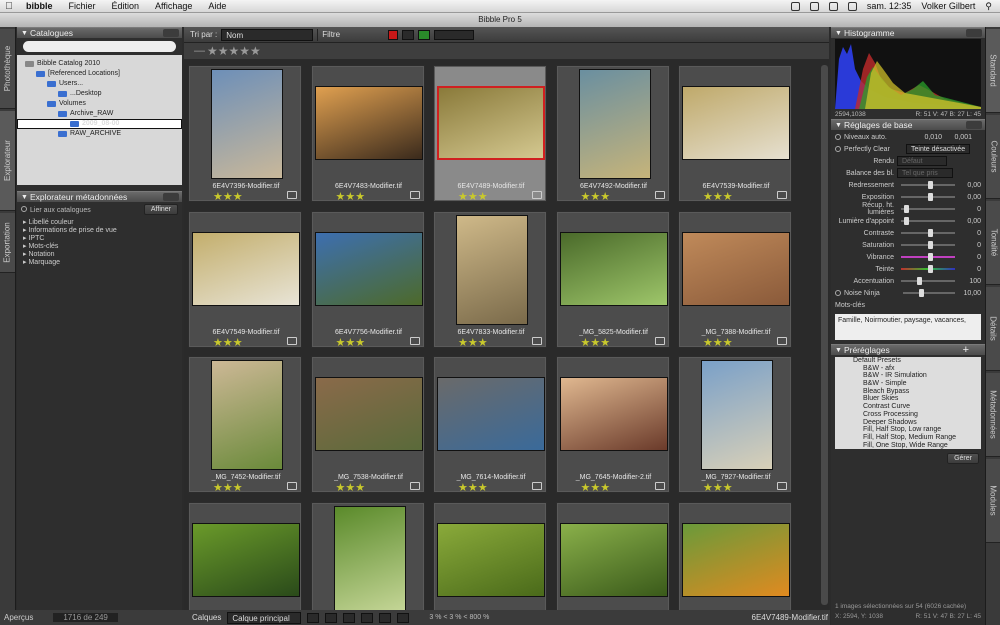  Describe the element at coordinates (7, 161) in the screenshot. I see `tab-explorateur: Explorateur` at that location.